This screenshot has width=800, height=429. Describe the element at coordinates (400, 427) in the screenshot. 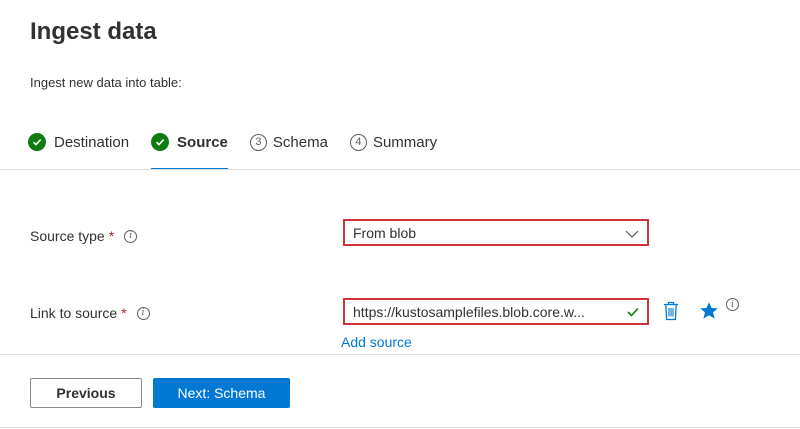

I see `bottom-divider` at that location.